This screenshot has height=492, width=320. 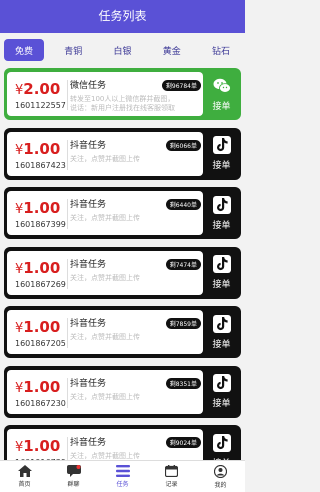 What do you see at coordinates (183, 204) in the screenshot?
I see `remaining-badge: 剩6440单` at bounding box center [183, 204].